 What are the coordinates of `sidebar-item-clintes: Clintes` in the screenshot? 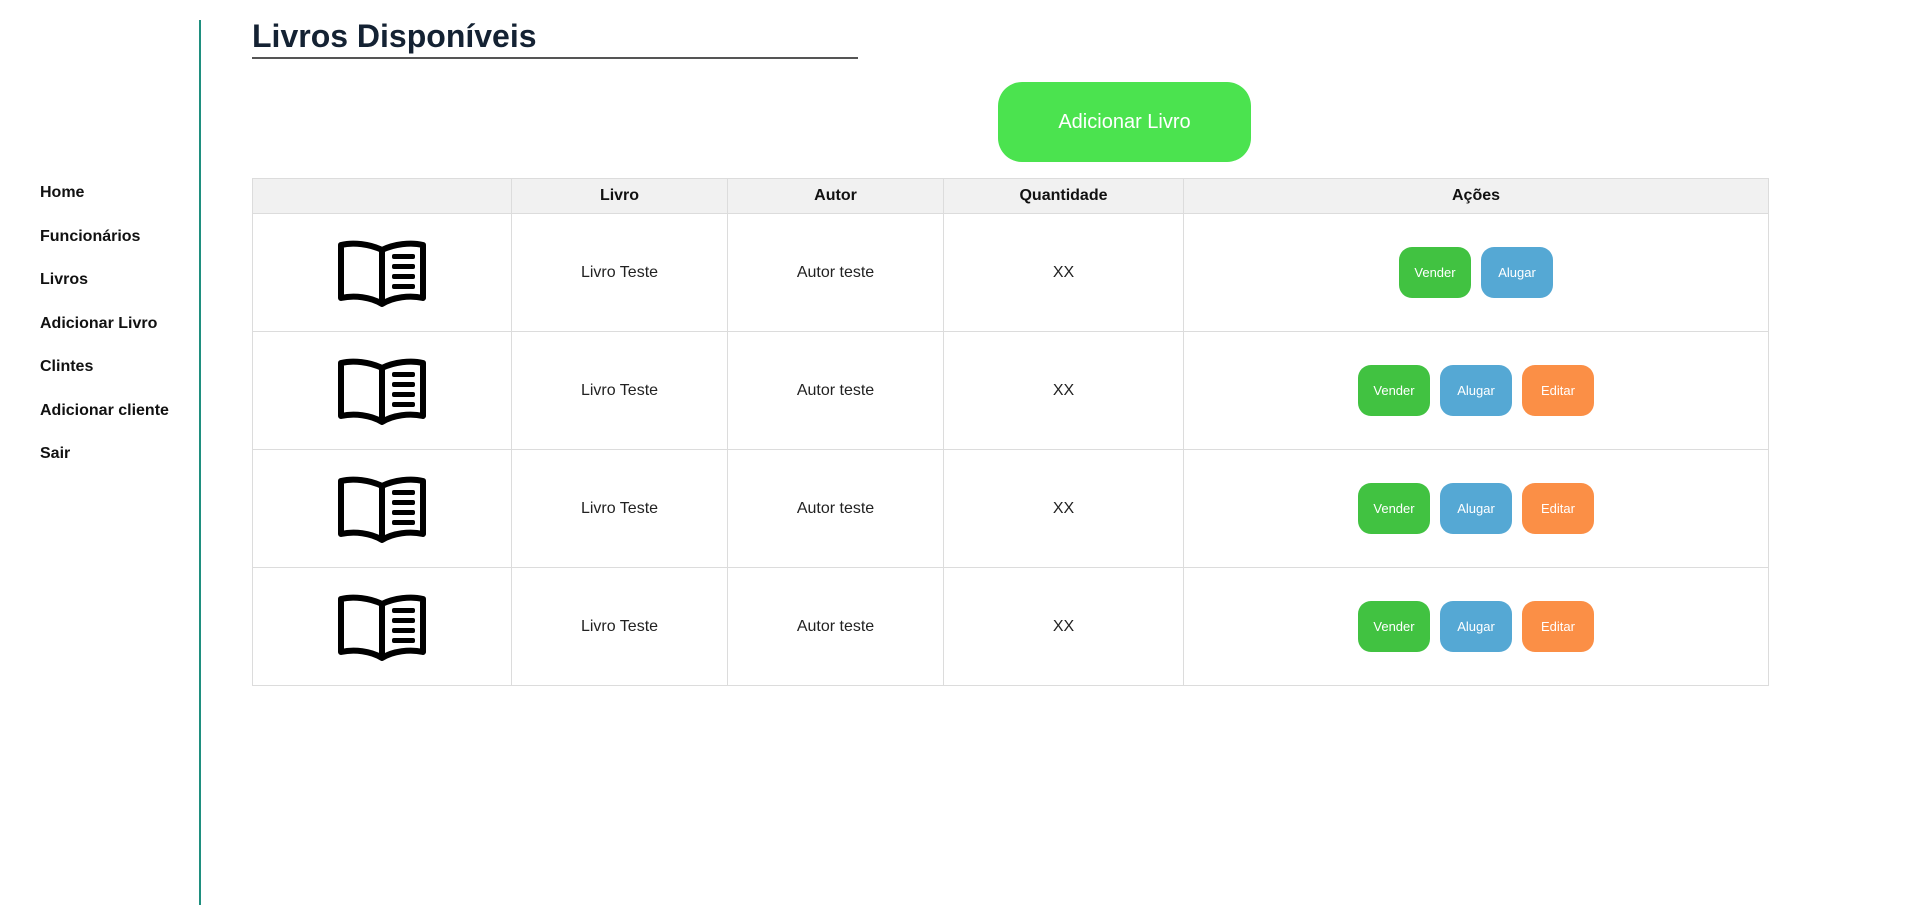 It's located at (104, 367).